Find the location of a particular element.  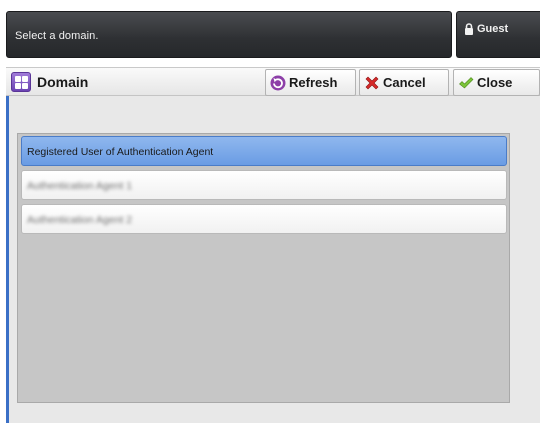

cancel-button: Cancel is located at coordinates (404, 82).